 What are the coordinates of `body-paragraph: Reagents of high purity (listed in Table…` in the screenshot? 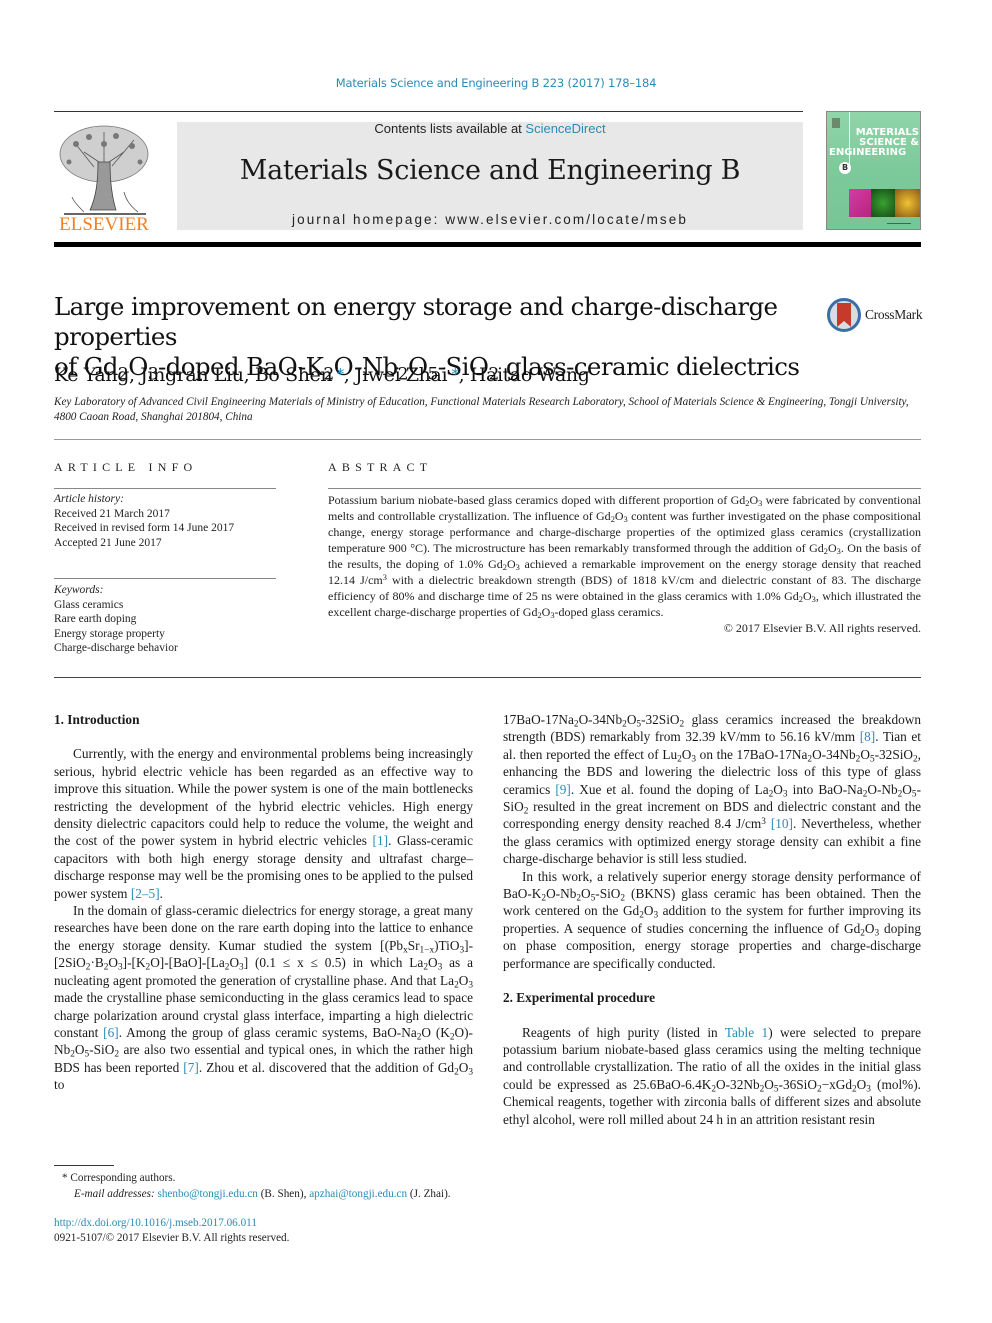 It's located at (712, 1075).